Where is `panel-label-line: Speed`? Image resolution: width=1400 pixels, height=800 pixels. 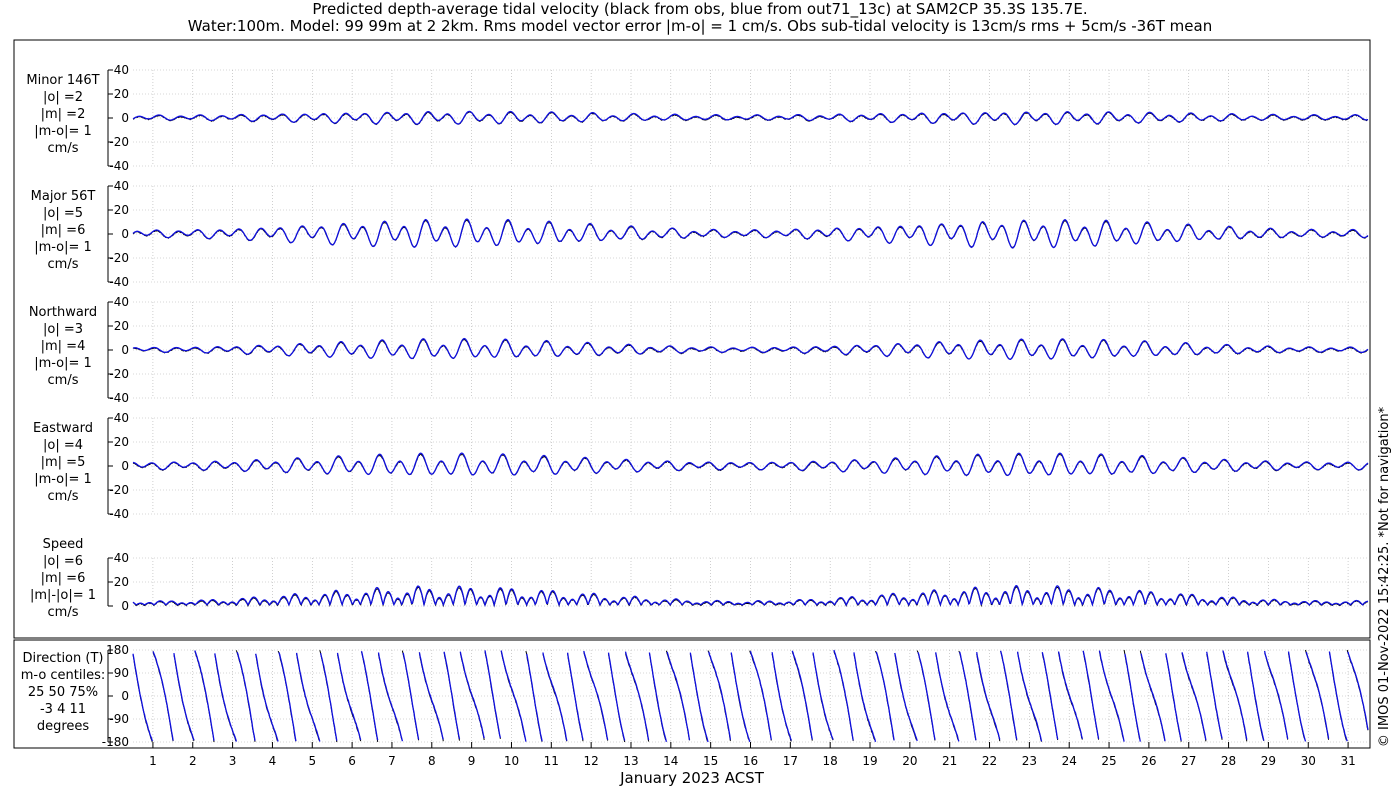
panel-label-line: Speed is located at coordinates (63, 544).